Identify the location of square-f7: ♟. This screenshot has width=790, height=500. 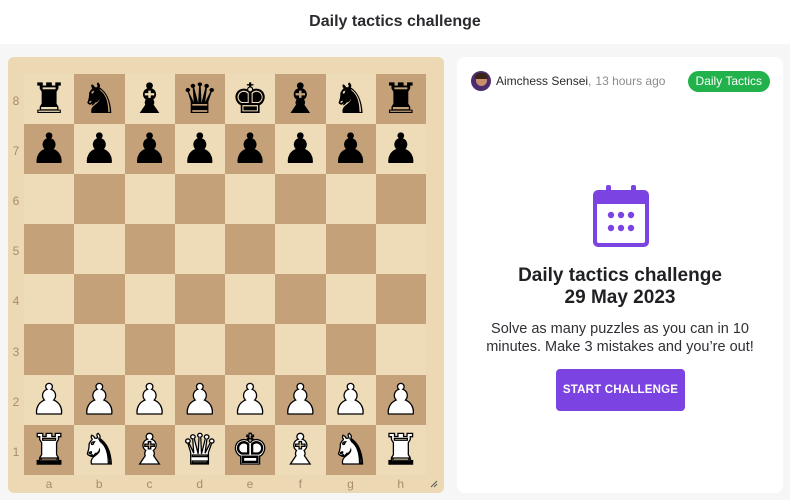
(300, 149).